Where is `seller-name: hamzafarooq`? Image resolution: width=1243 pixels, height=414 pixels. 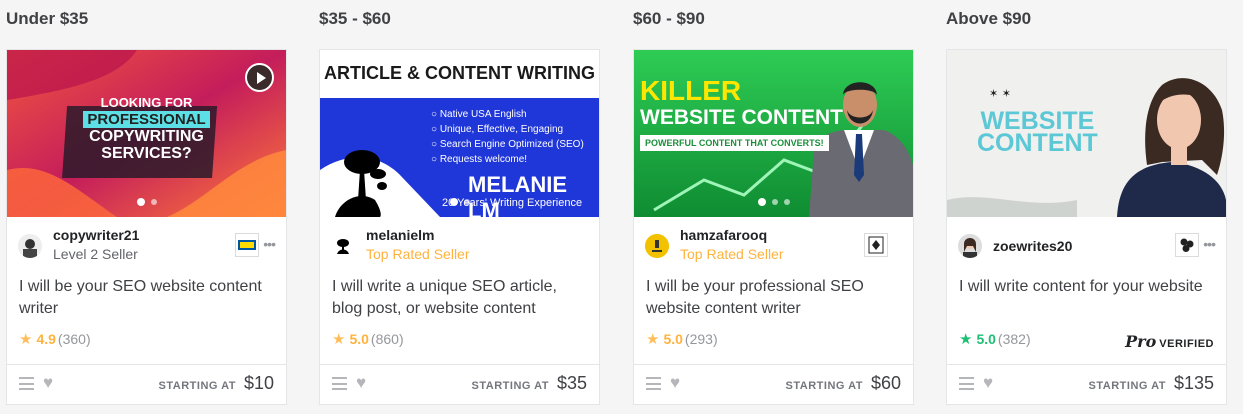 seller-name: hamzafarooq is located at coordinates (723, 235).